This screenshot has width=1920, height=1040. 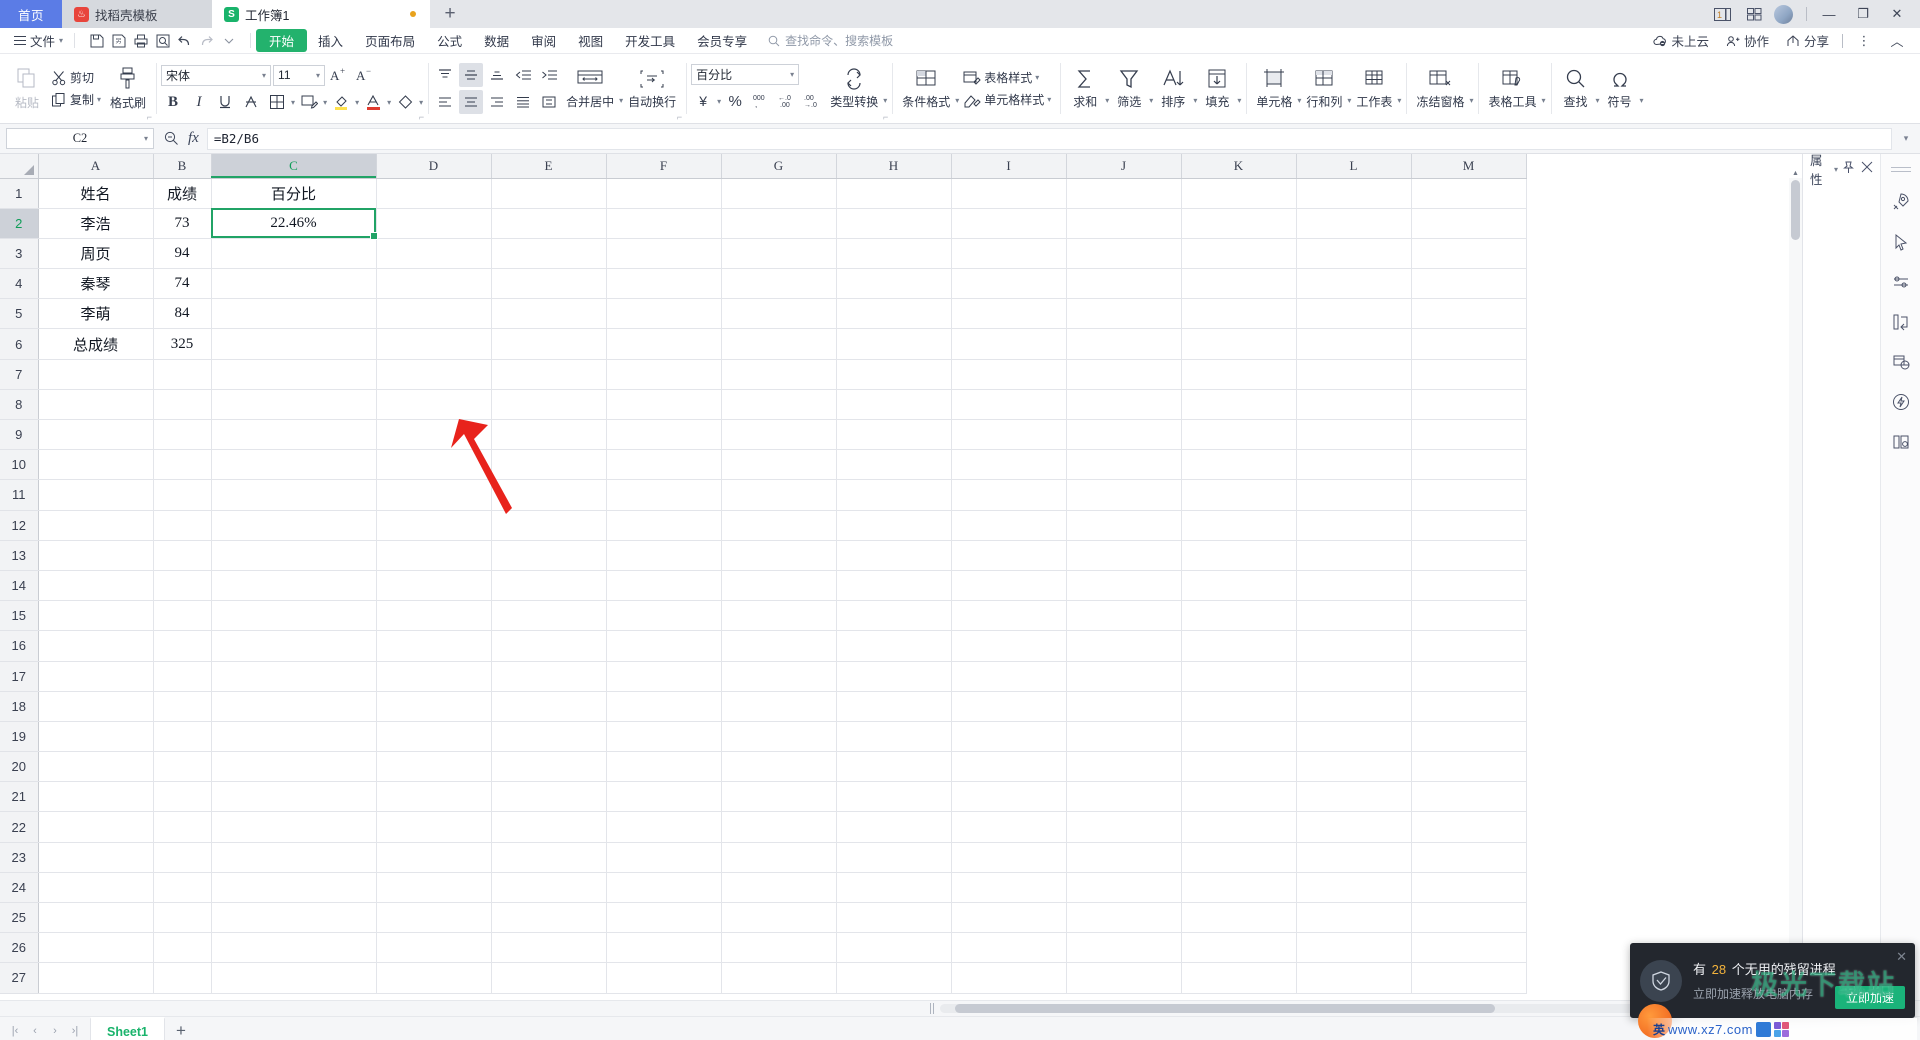 What do you see at coordinates (434, 888) in the screenshot?
I see `cell-D24` at bounding box center [434, 888].